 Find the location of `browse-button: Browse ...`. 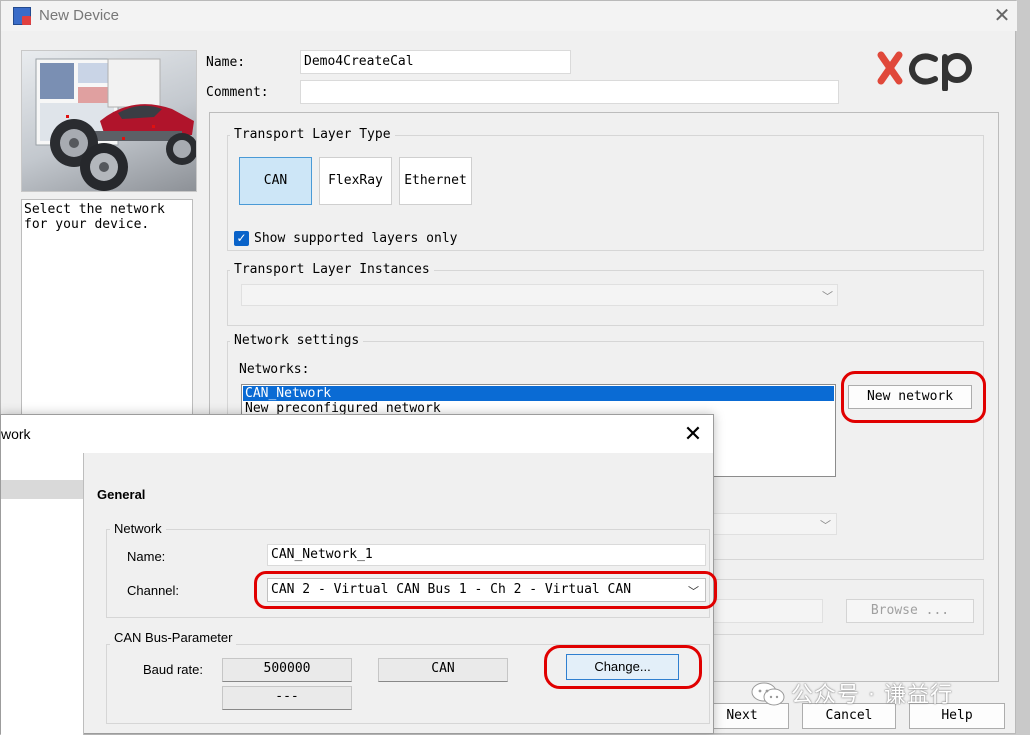

browse-button: Browse ... is located at coordinates (910, 611).